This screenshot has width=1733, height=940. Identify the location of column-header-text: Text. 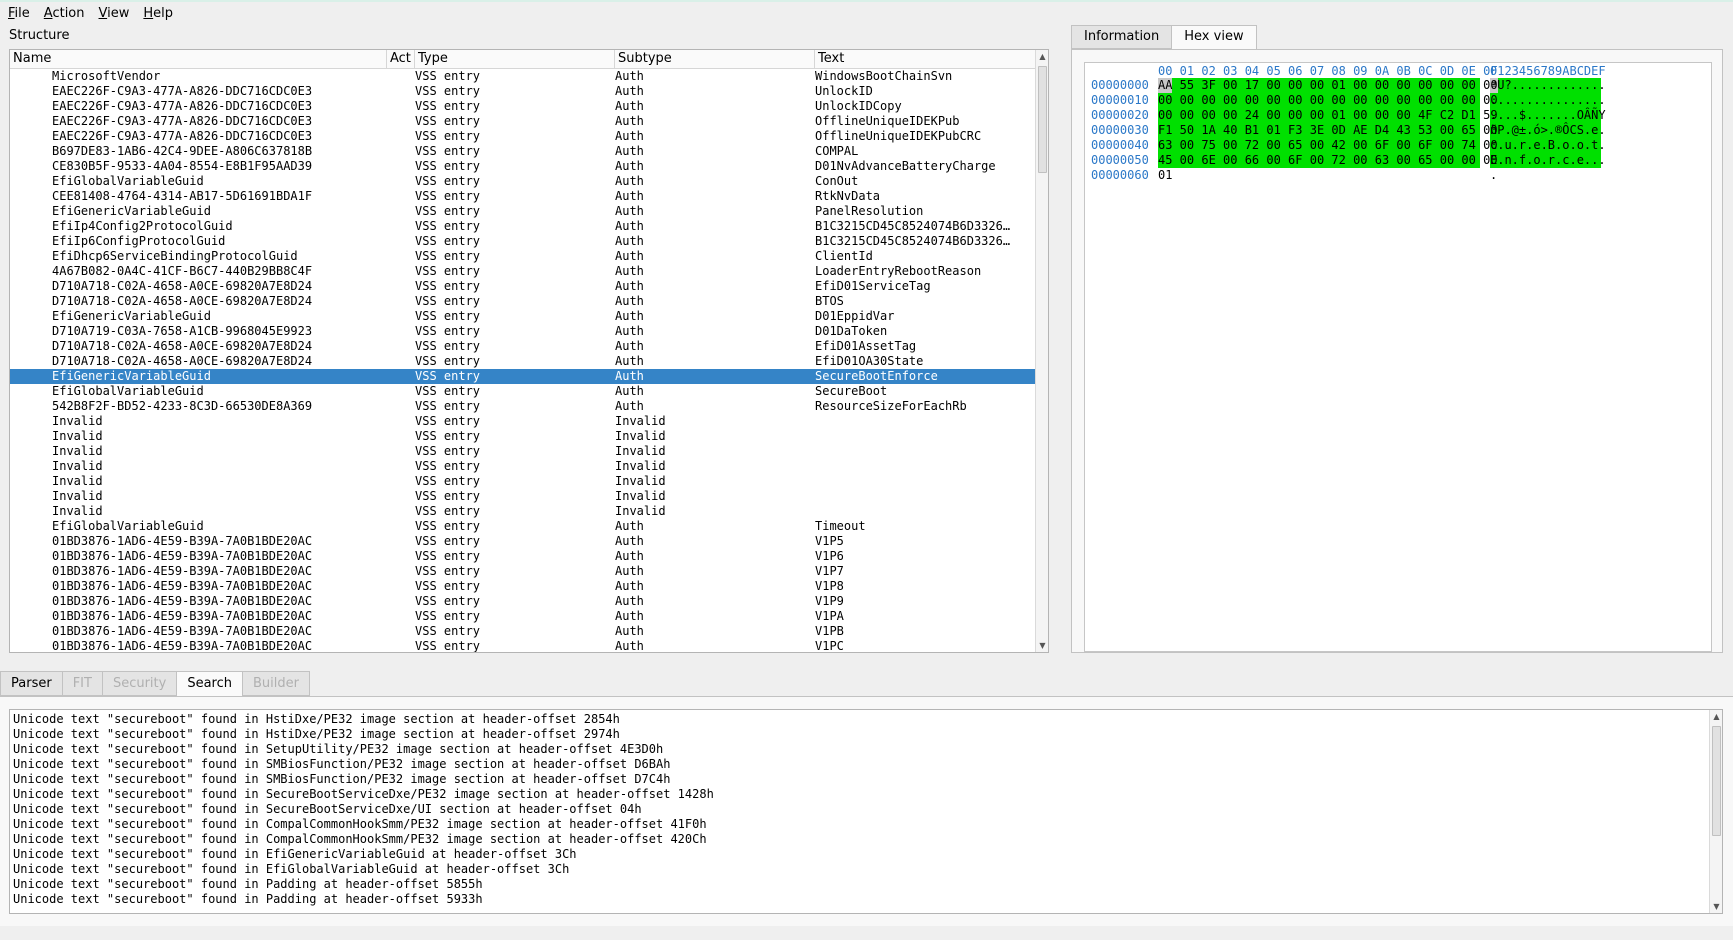
(925, 59).